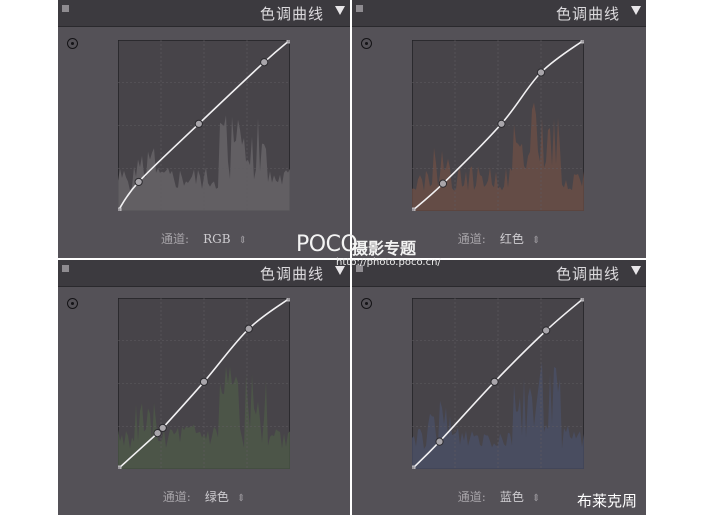 The height and width of the screenshot is (515, 705). I want to click on channel-value: RGB, so click(216, 239).